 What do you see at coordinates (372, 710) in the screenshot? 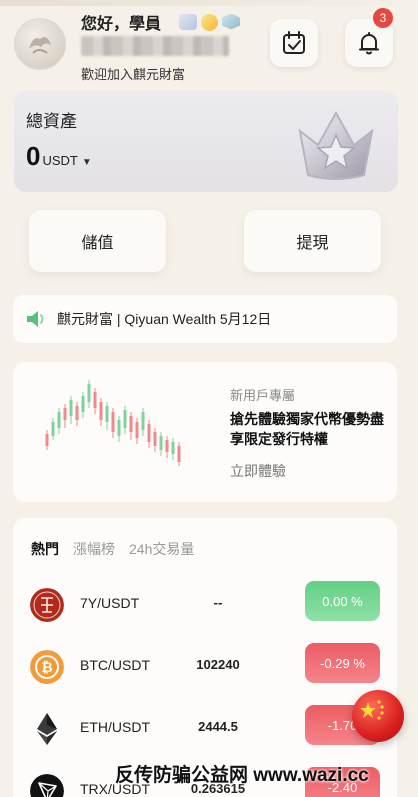
I see `china-flag-icon` at bounding box center [372, 710].